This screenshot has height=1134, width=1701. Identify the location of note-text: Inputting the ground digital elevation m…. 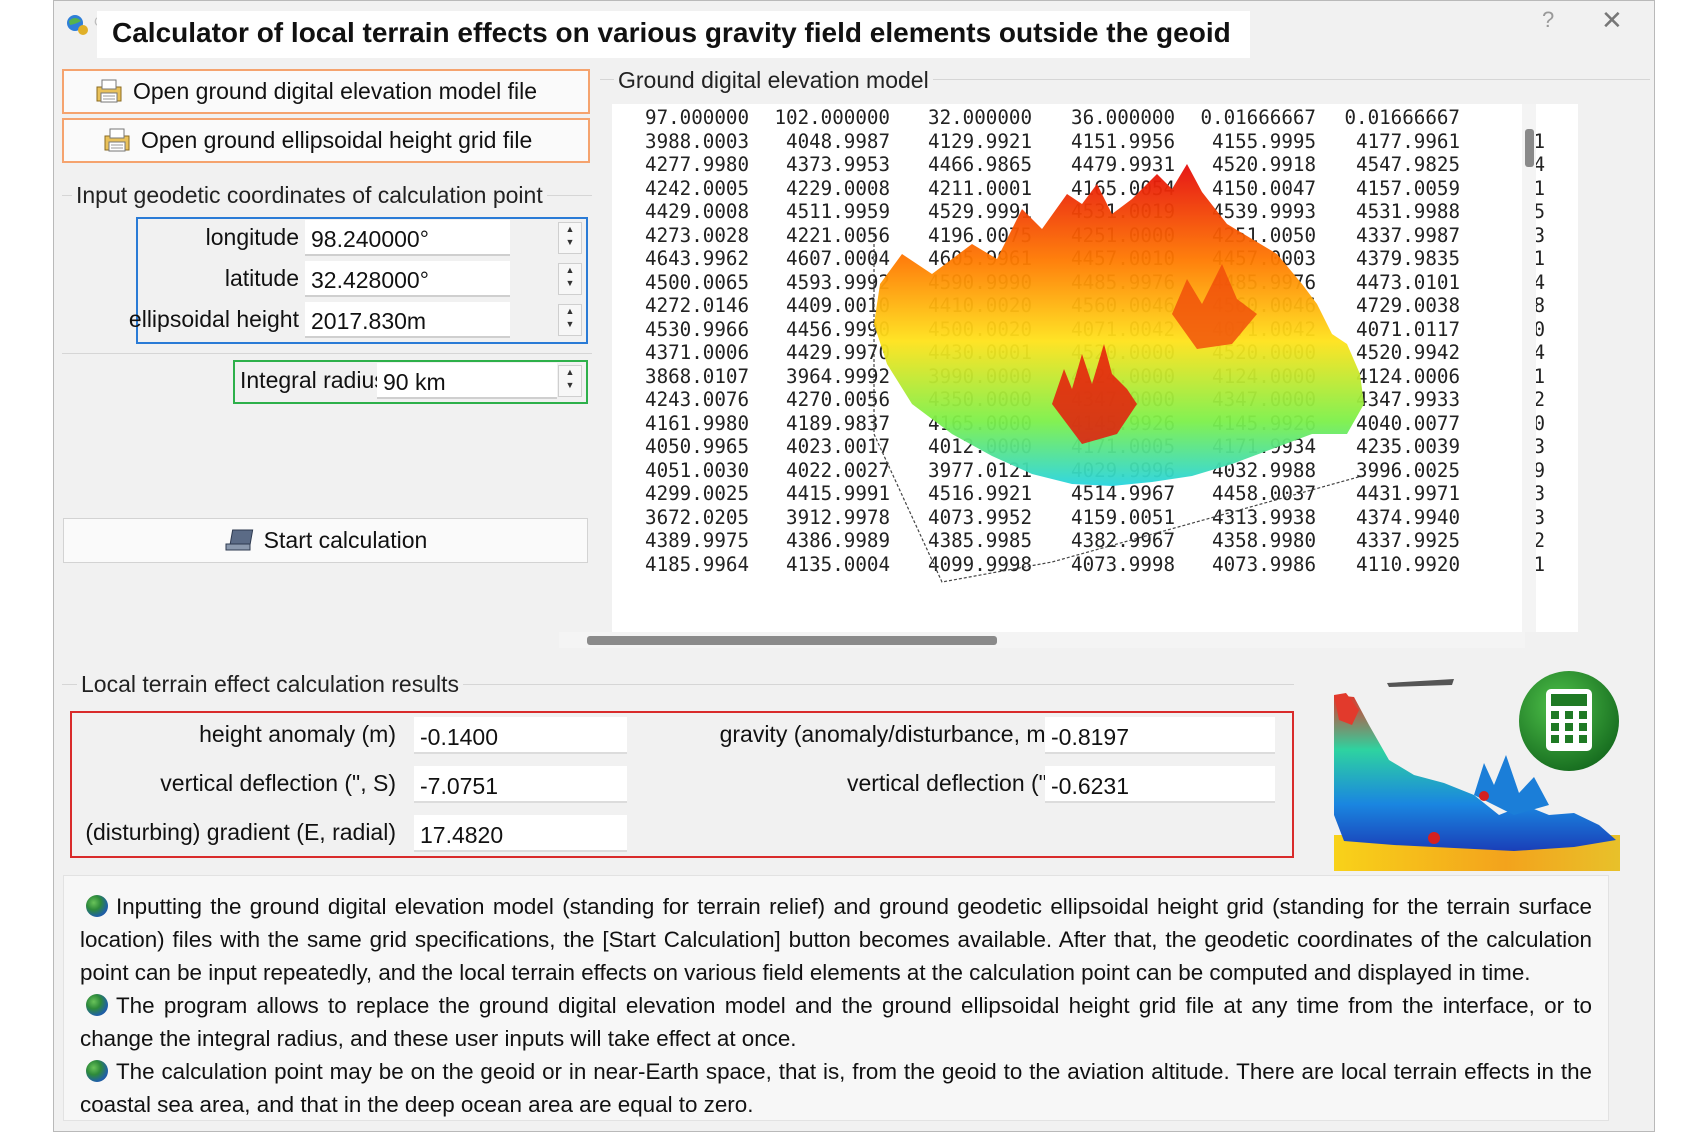
(836, 939).